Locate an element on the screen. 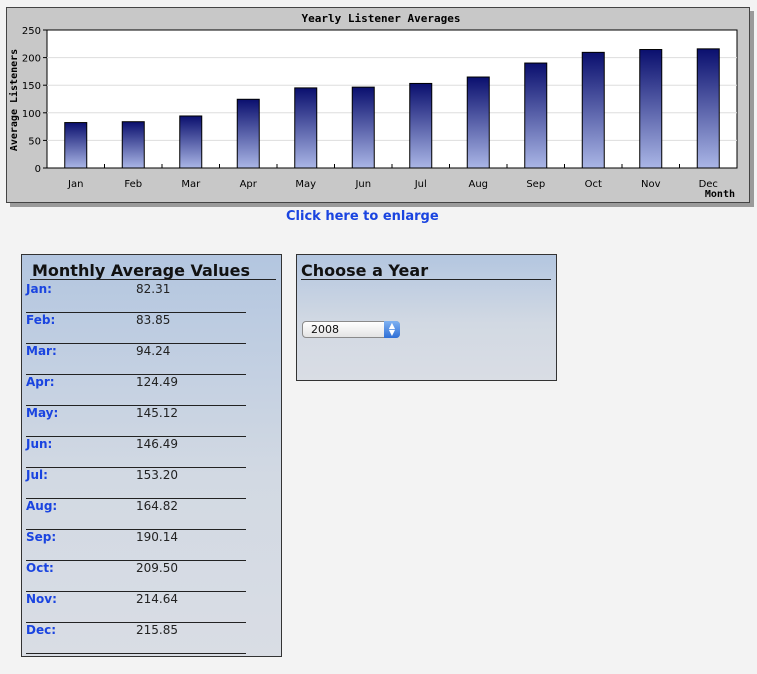  month-row: Oct: 209.50 is located at coordinates (136, 576).